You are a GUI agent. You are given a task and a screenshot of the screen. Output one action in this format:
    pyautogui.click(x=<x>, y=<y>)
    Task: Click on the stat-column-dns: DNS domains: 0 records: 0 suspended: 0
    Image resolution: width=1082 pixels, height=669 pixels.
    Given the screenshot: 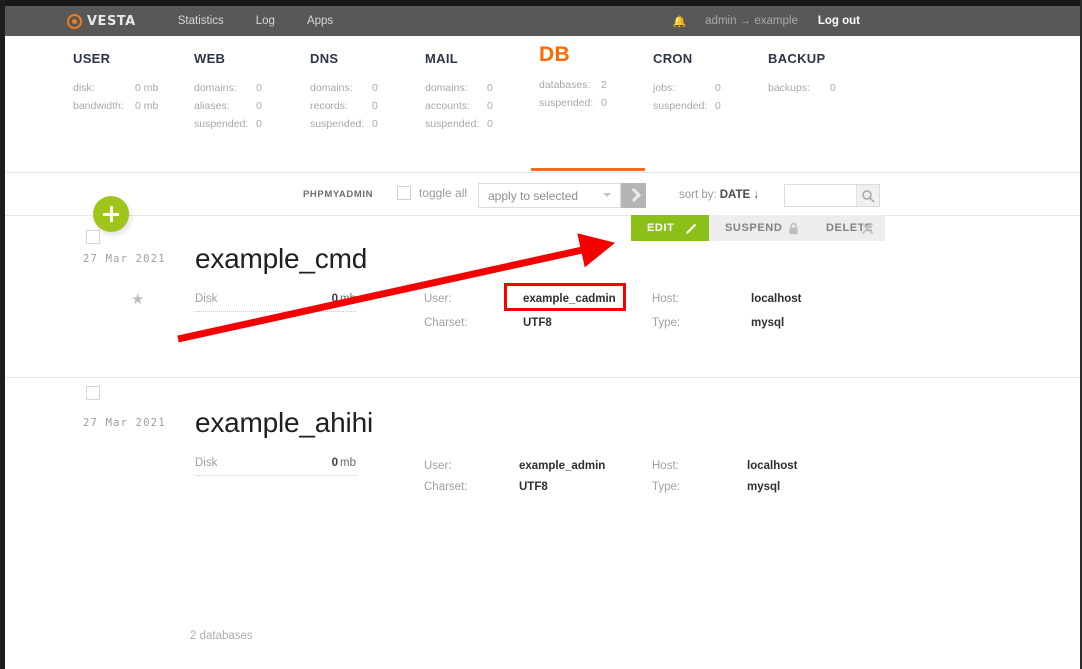 What is the action you would take?
    pyautogui.click(x=344, y=92)
    